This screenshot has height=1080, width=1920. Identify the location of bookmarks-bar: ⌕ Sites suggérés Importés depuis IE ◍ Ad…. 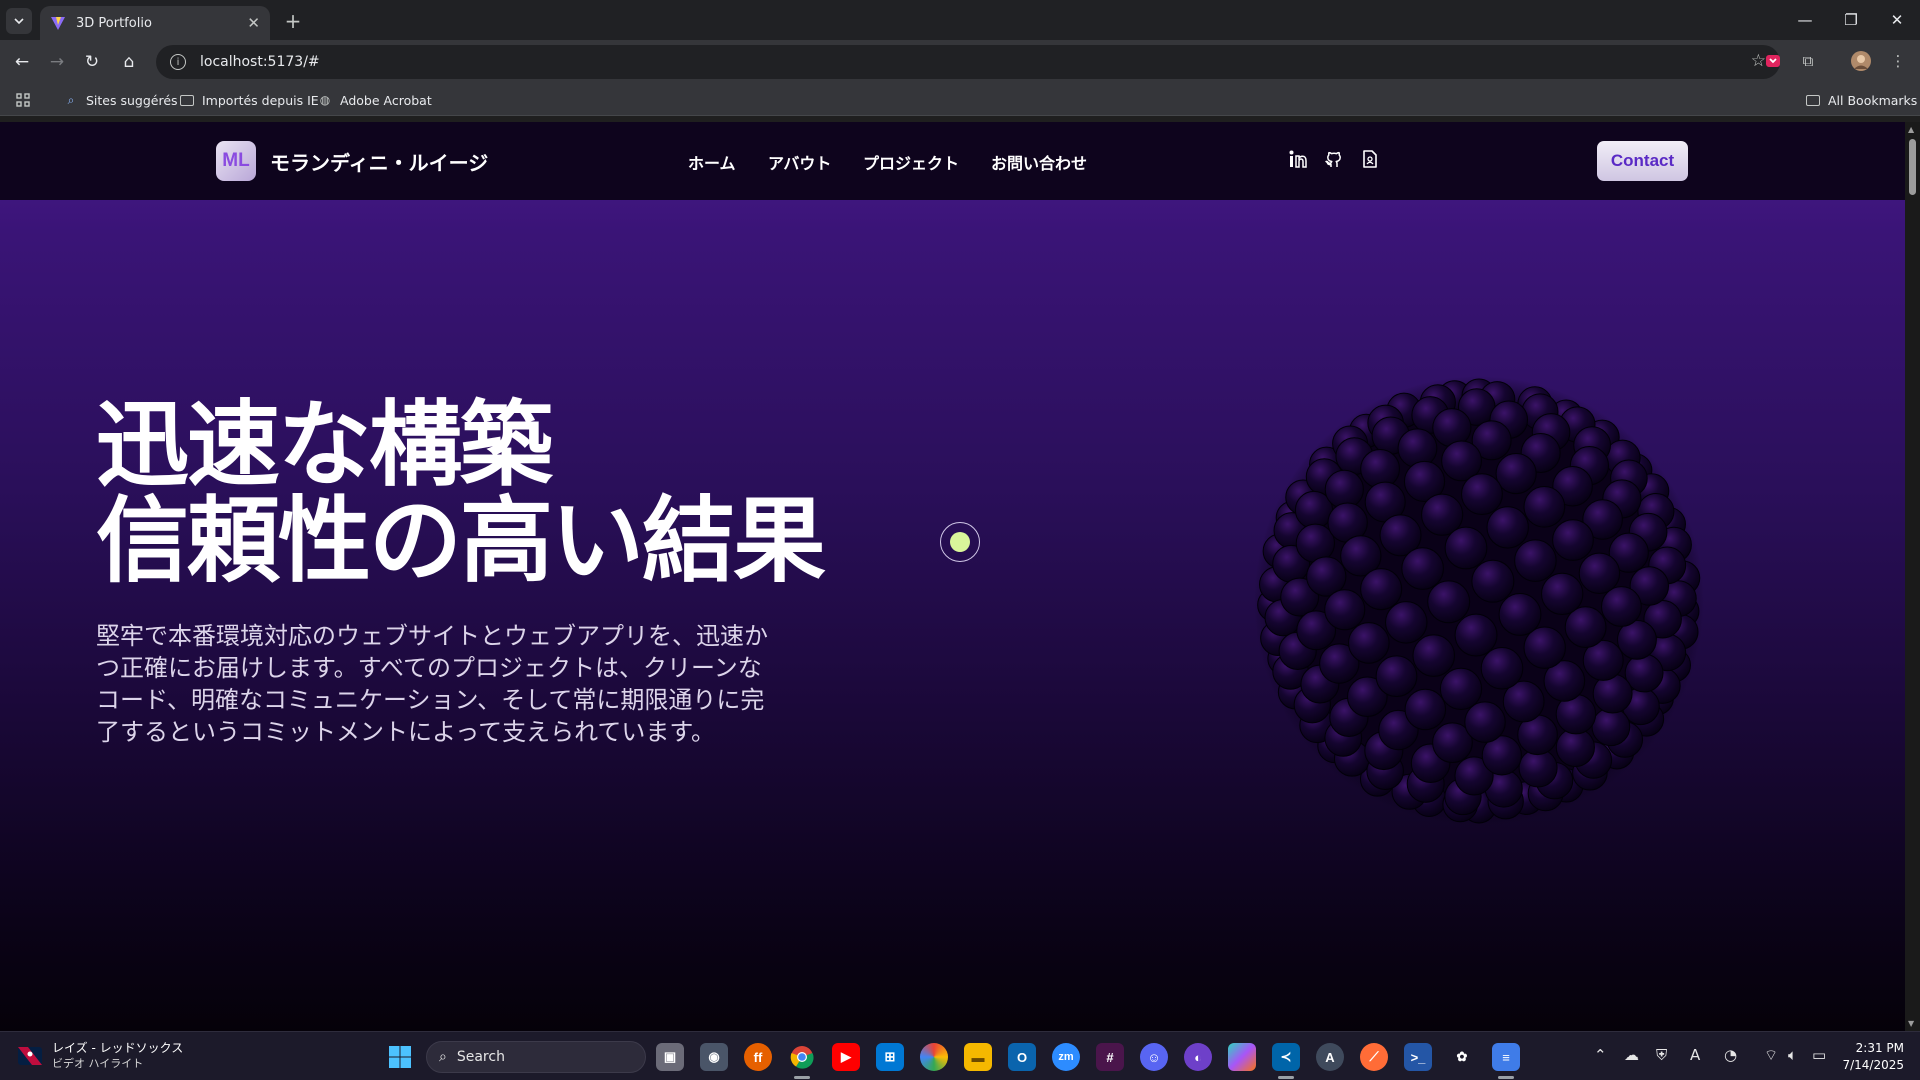
(960, 100).